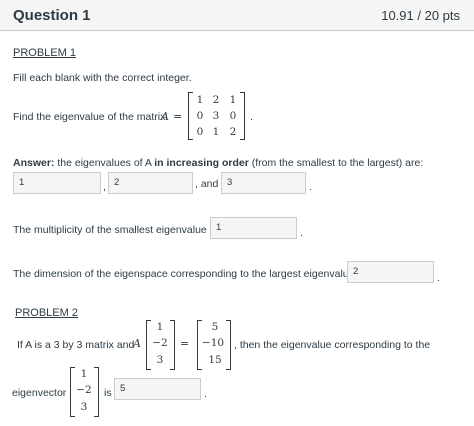  I want to click on matrix-period: ., so click(251, 117).